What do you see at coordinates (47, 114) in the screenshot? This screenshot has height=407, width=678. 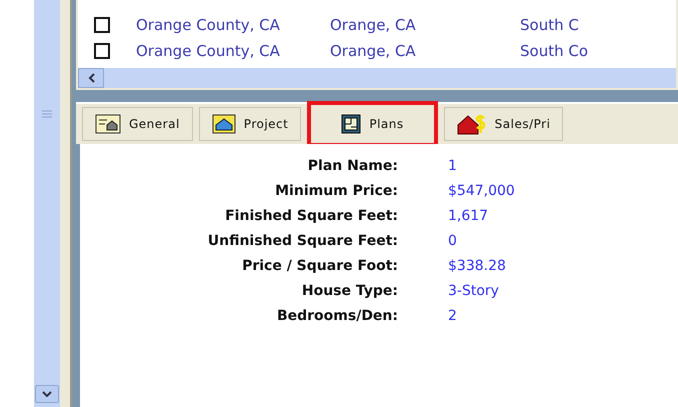 I see `grip-icon` at bounding box center [47, 114].